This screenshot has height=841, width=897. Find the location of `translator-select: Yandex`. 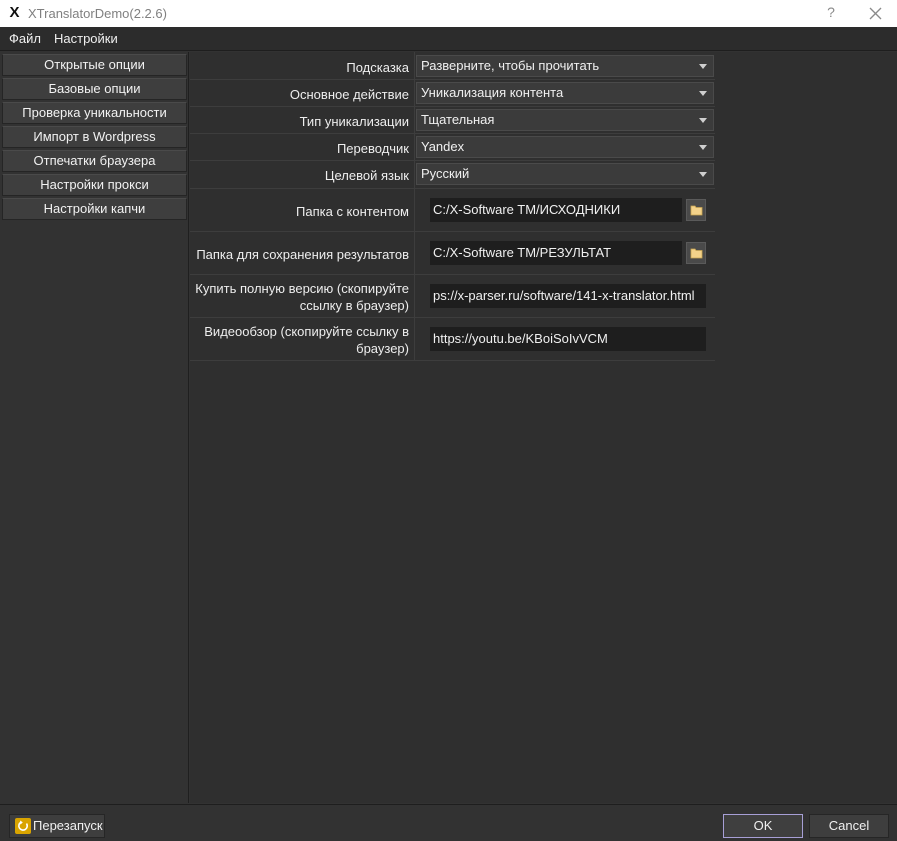

translator-select: Yandex is located at coordinates (565, 147).